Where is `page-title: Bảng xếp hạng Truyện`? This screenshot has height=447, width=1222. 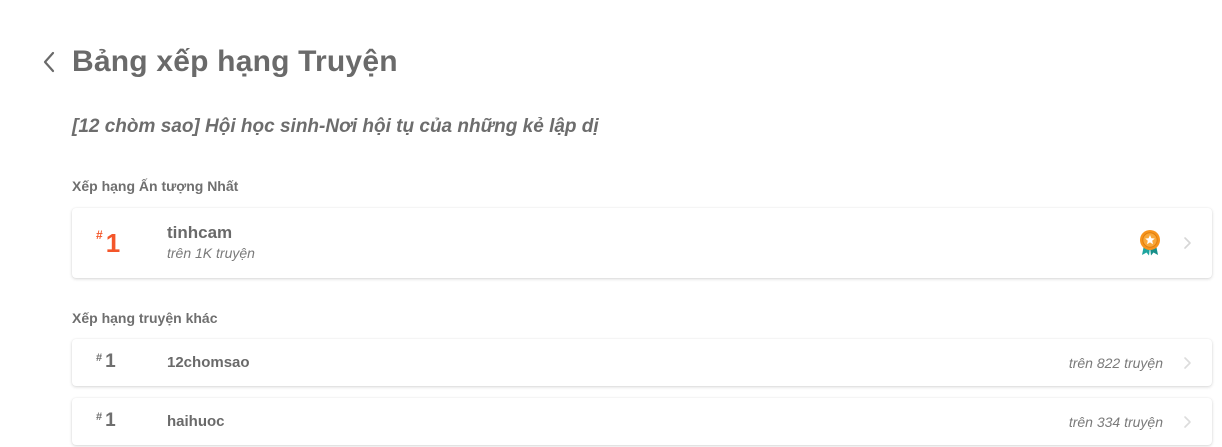 page-title: Bảng xếp hạng Truyện is located at coordinates (235, 61).